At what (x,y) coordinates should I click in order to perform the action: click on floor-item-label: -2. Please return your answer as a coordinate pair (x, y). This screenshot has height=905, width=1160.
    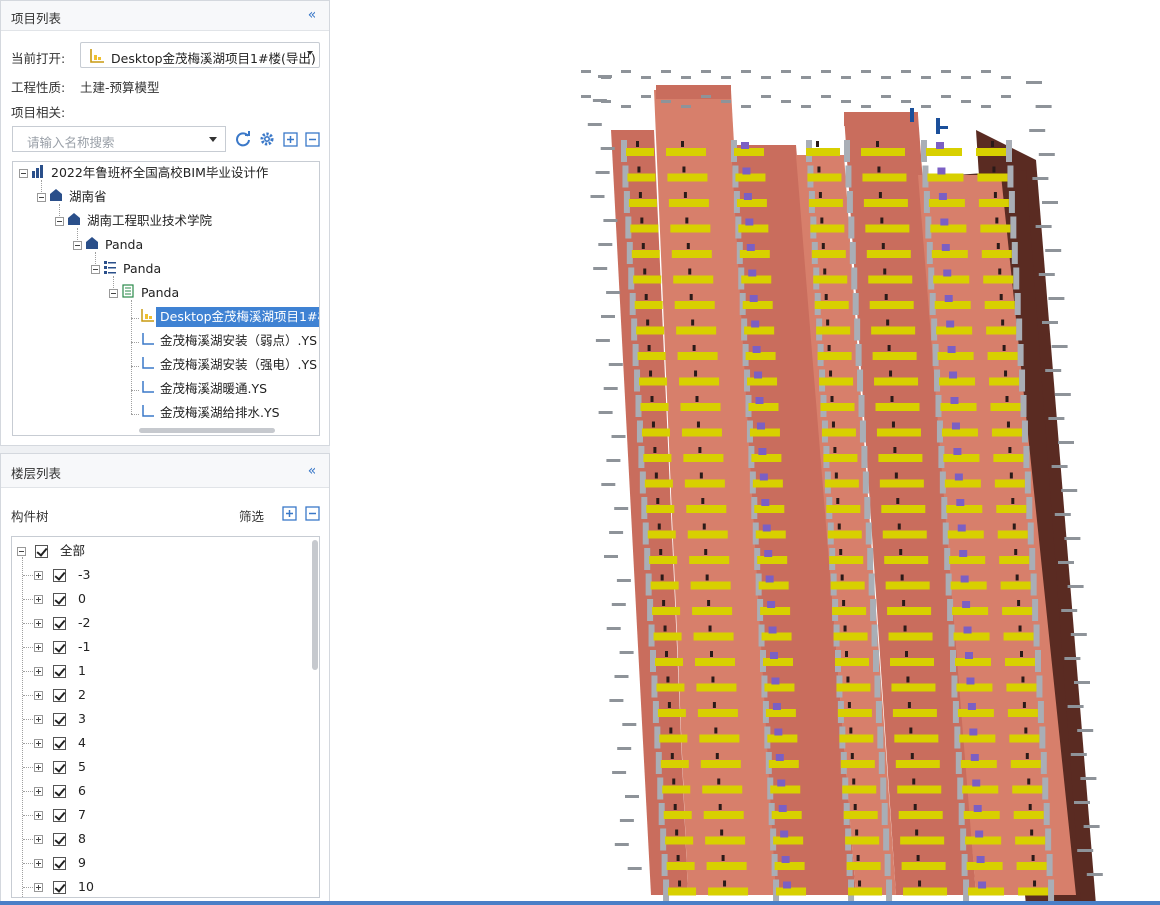
    Looking at the image, I should click on (84, 623).